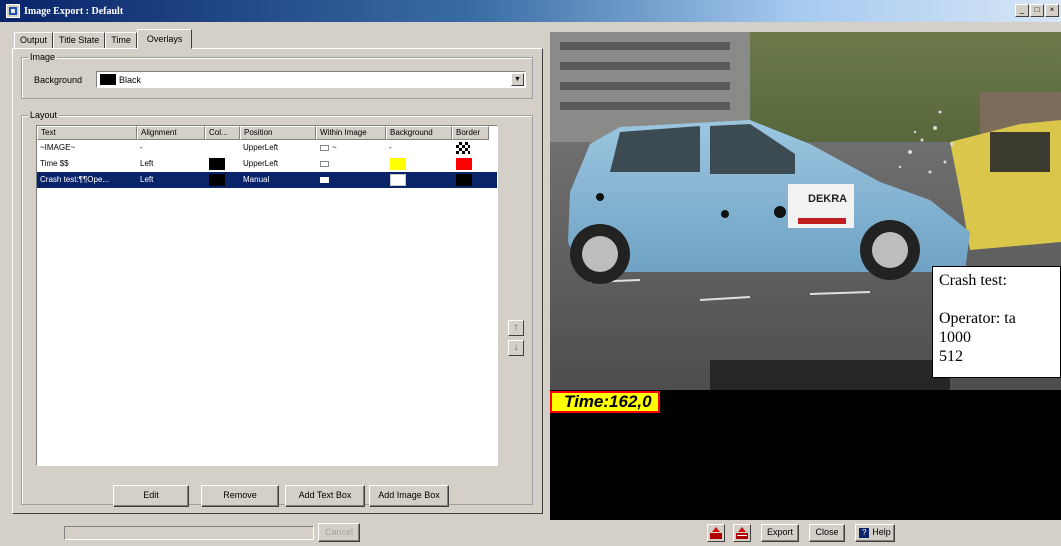  What do you see at coordinates (463, 148) in the screenshot?
I see `checker-pattern-icon` at bounding box center [463, 148].